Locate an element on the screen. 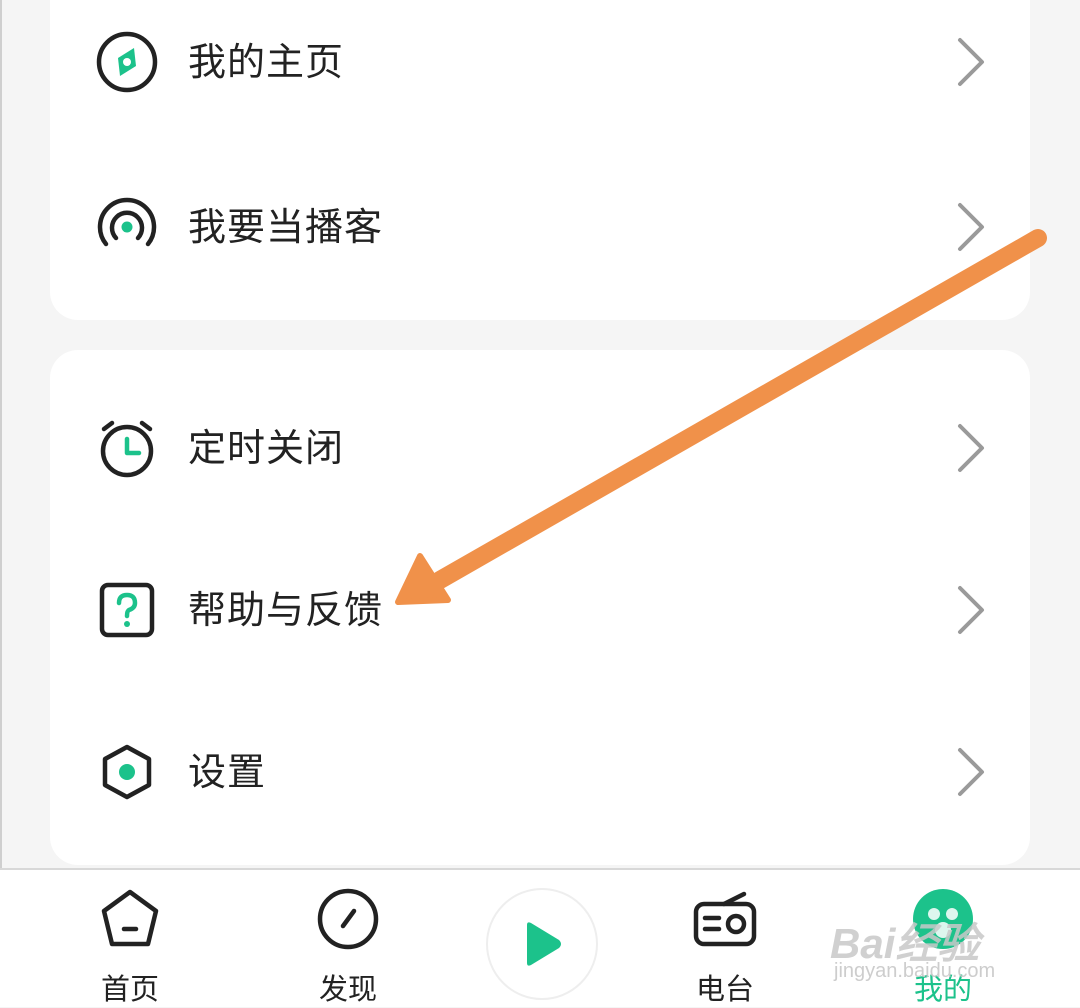 The width and height of the screenshot is (1080, 1008). menu-item-sleep-timer: 定时关闭 is located at coordinates (540, 448).